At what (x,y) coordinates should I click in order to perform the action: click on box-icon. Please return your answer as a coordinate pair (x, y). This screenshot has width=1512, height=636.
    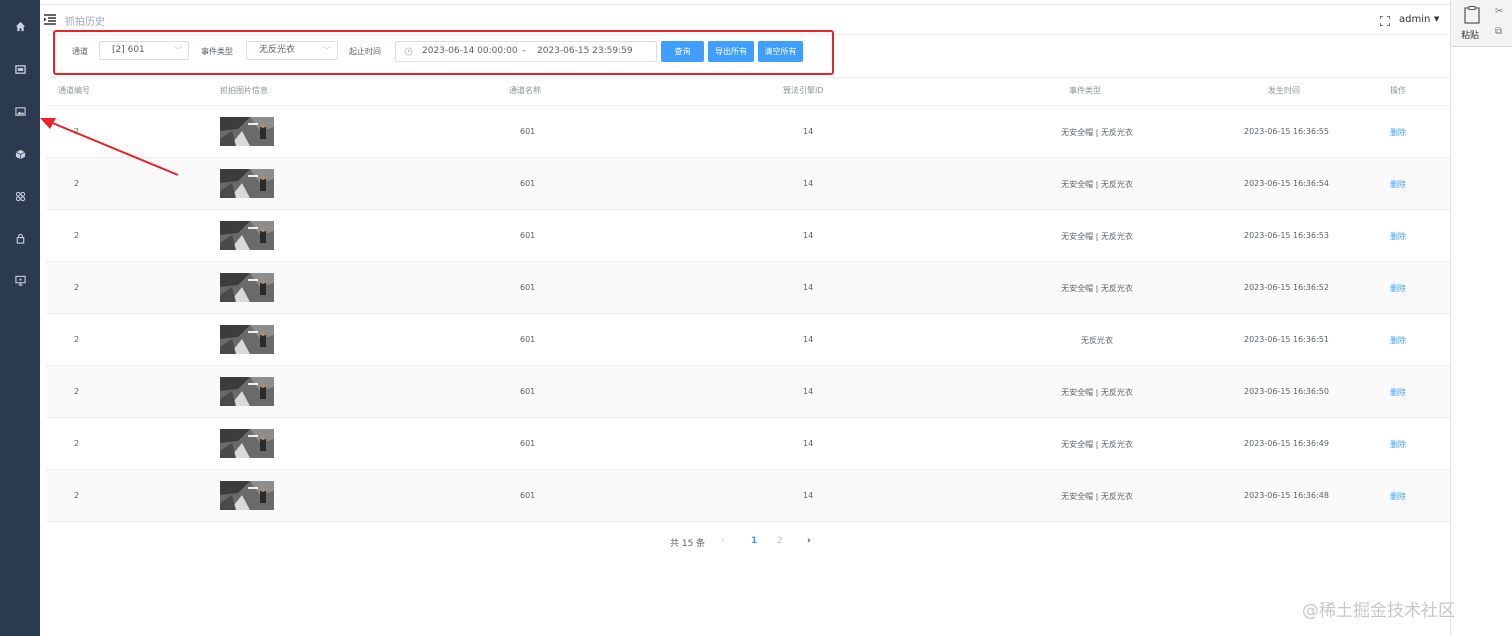
    Looking at the image, I should click on (20, 154).